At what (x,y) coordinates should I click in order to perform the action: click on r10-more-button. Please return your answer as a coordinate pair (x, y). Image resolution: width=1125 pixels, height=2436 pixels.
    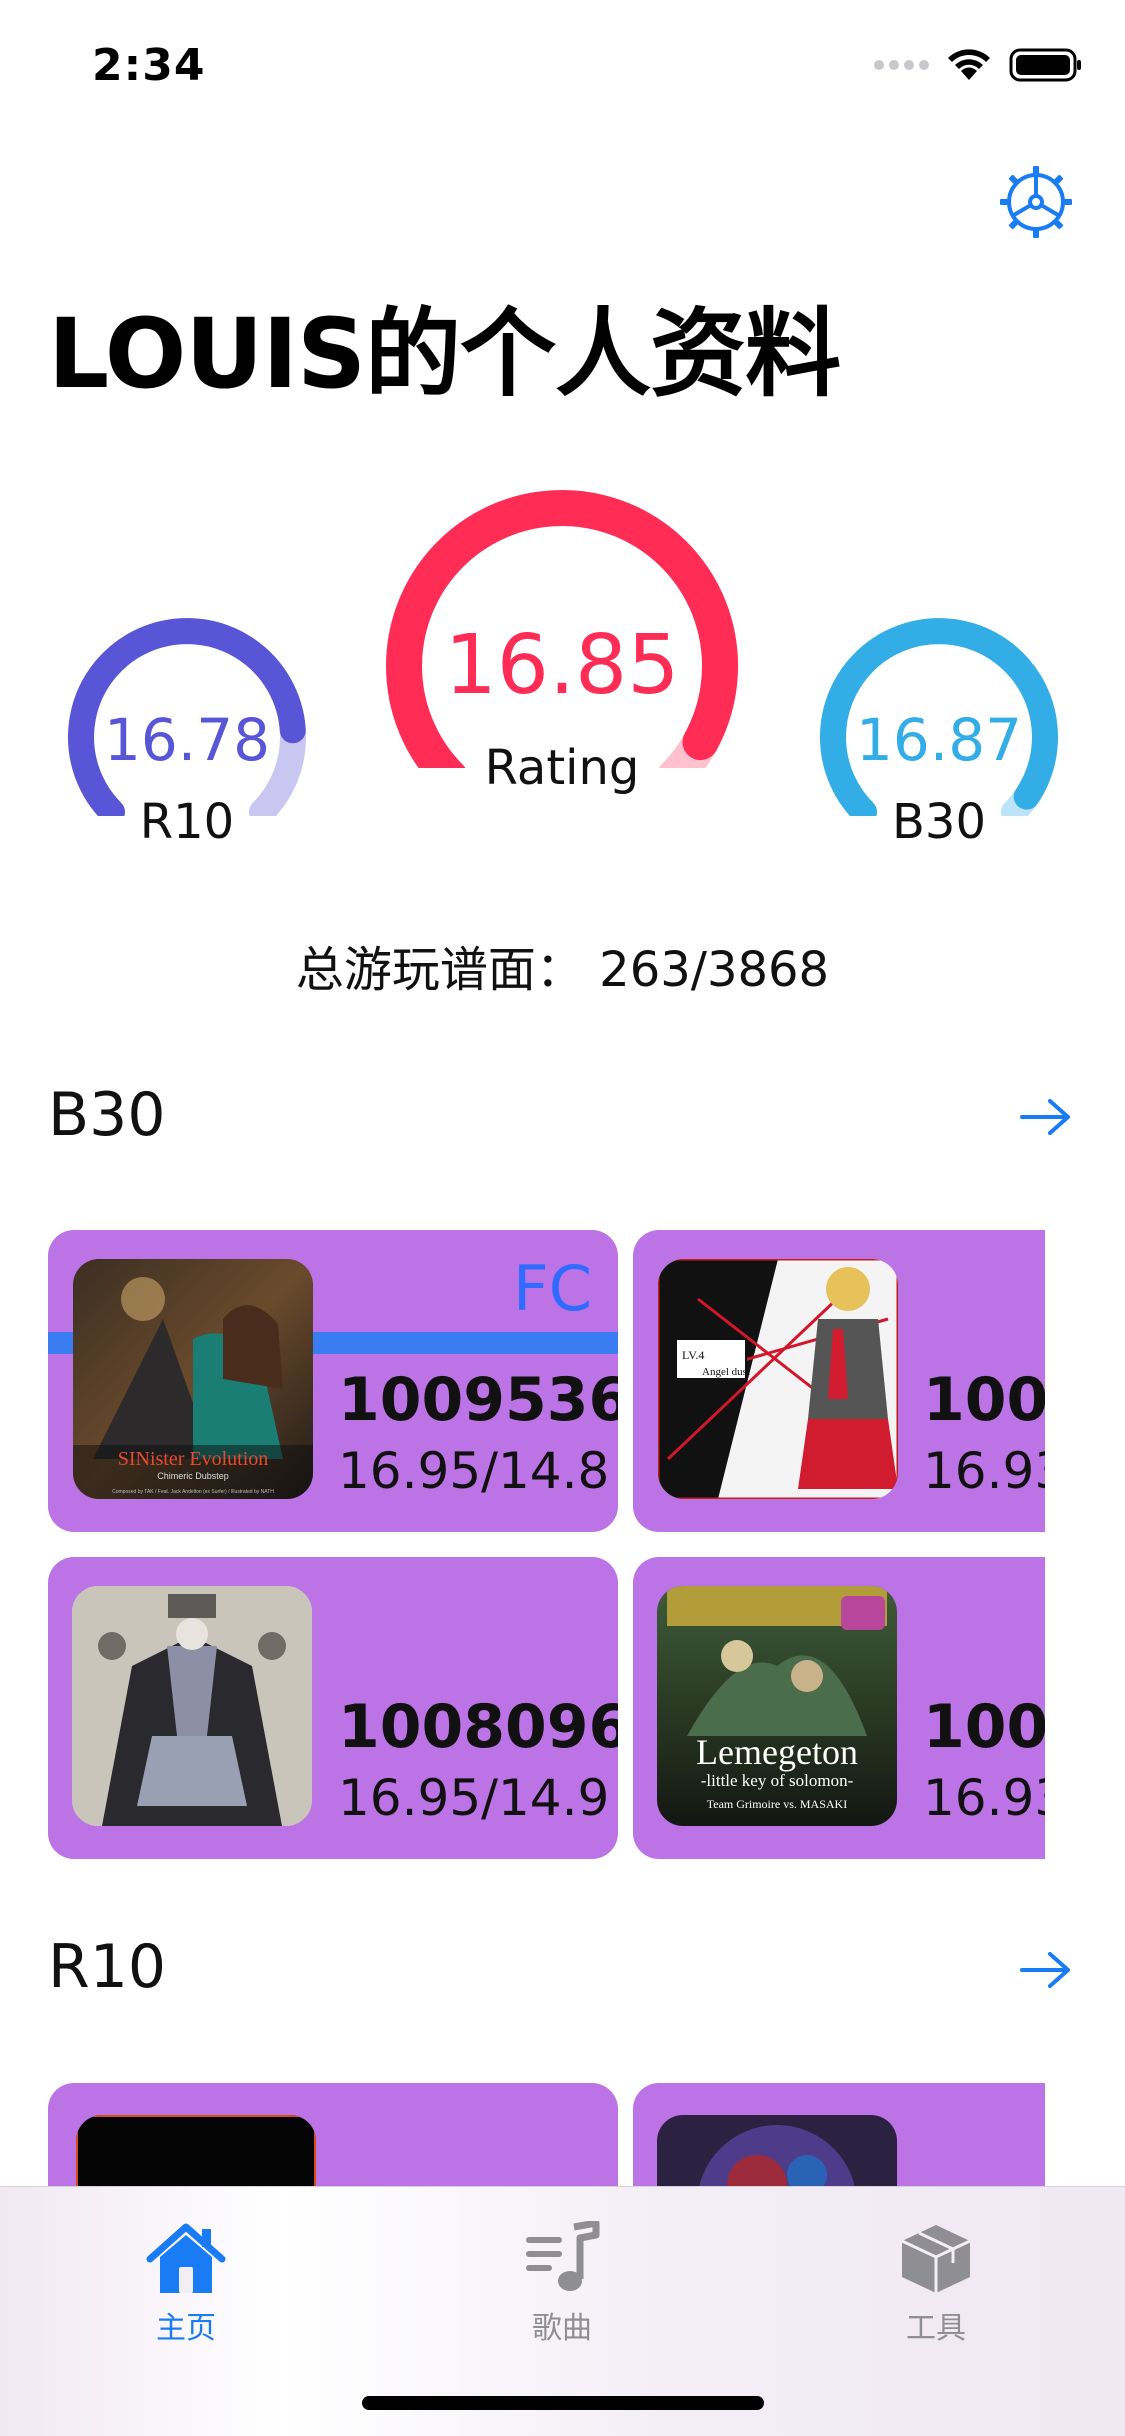
    Looking at the image, I should click on (1046, 1970).